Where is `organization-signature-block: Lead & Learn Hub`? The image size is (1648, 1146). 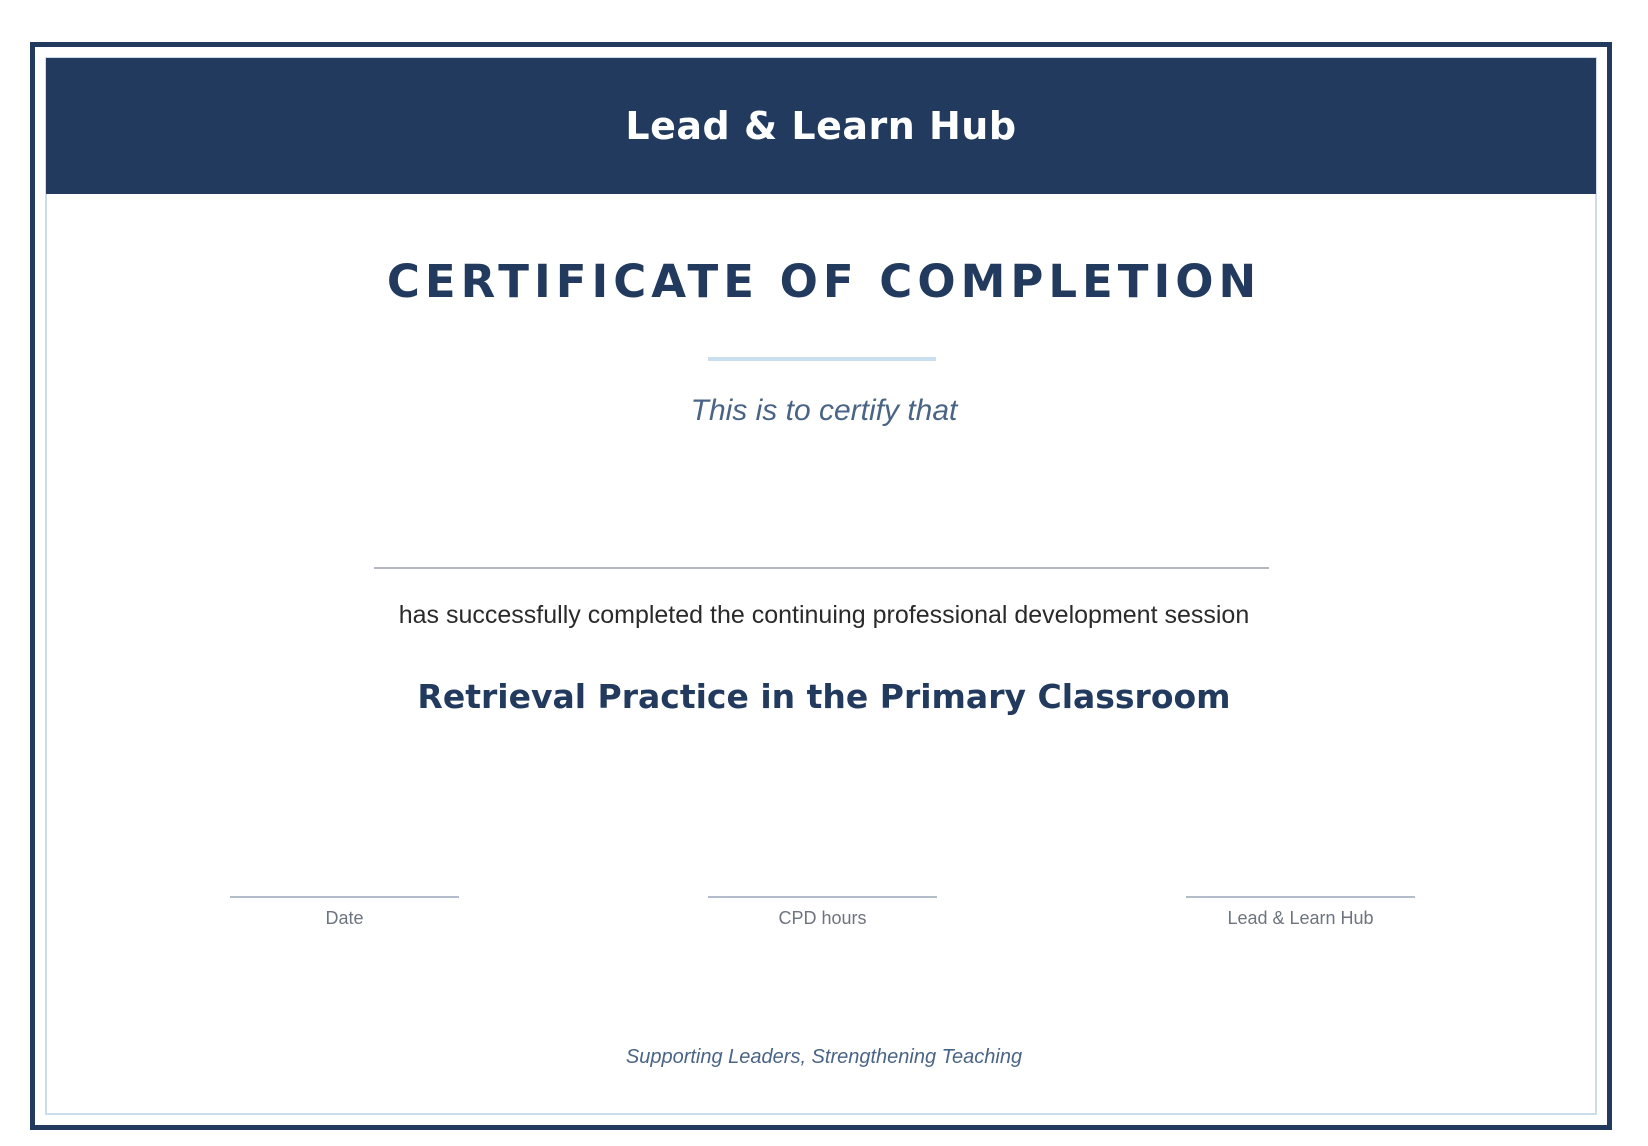
organization-signature-block: Lead & Learn Hub is located at coordinates (1300, 912).